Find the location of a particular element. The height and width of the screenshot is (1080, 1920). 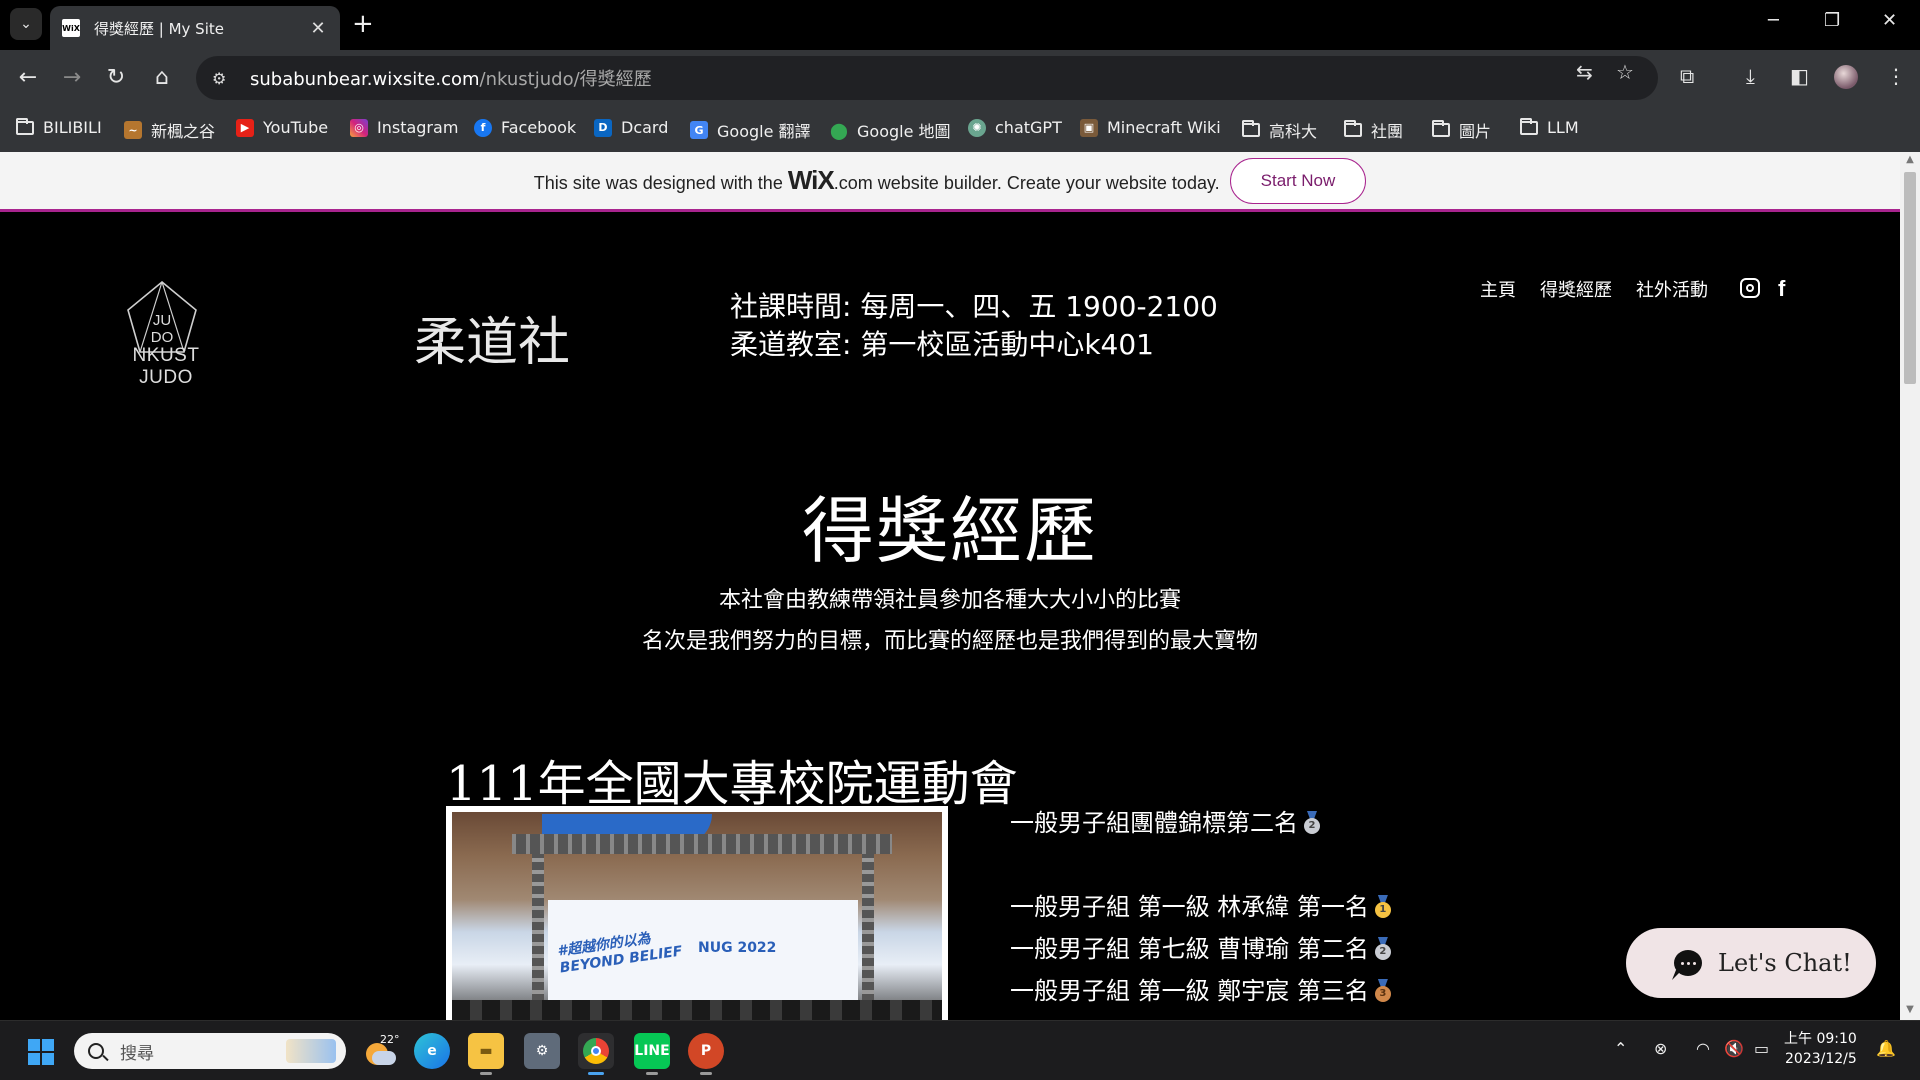

bookmark-chatgpt: ✺ chatGPT is located at coordinates (1015, 127).